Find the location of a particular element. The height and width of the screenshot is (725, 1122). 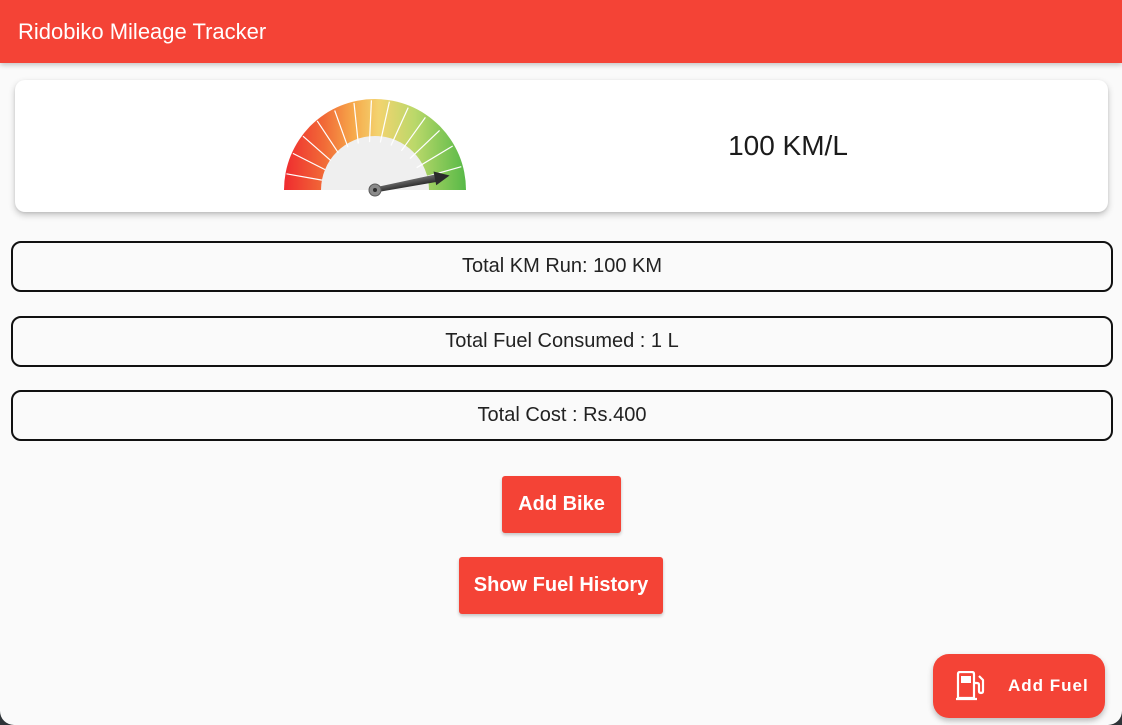

total-km-run-box: Total KM Run: 100 KM is located at coordinates (562, 266).